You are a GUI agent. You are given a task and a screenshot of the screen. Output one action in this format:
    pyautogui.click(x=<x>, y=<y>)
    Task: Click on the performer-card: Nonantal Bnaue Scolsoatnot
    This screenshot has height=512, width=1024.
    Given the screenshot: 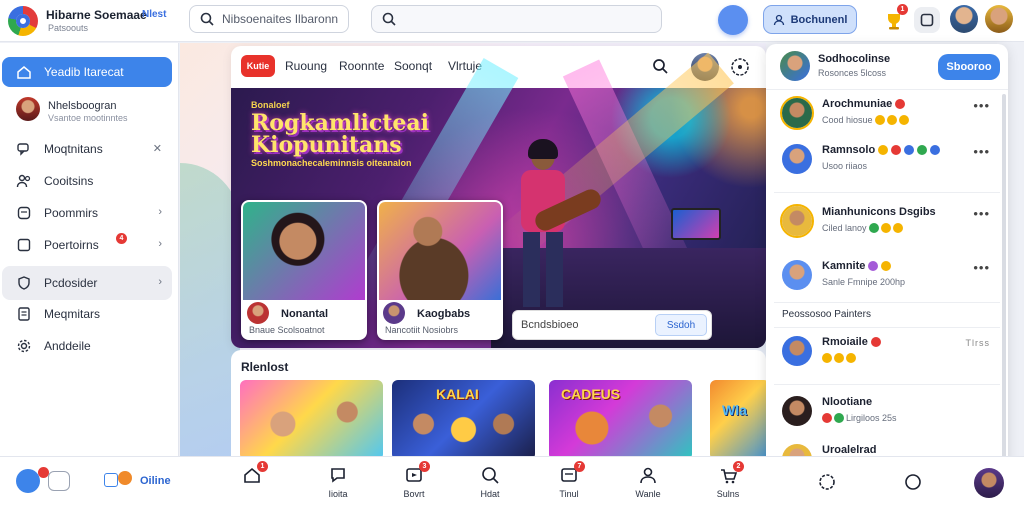 What is the action you would take?
    pyautogui.click(x=304, y=270)
    